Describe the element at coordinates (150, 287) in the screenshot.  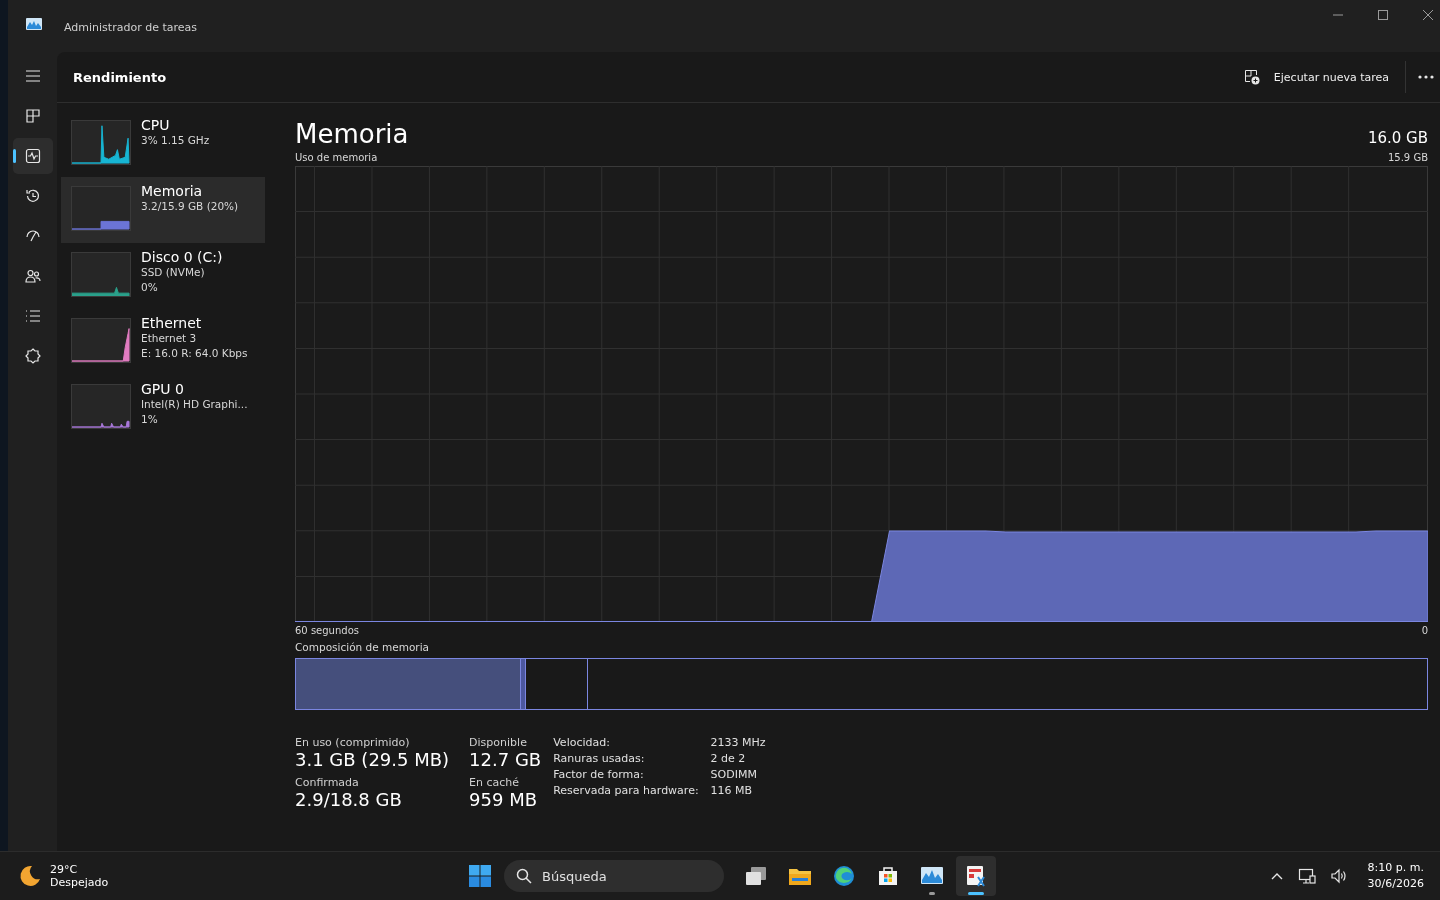
I see `resource-detail: 0%` at that location.